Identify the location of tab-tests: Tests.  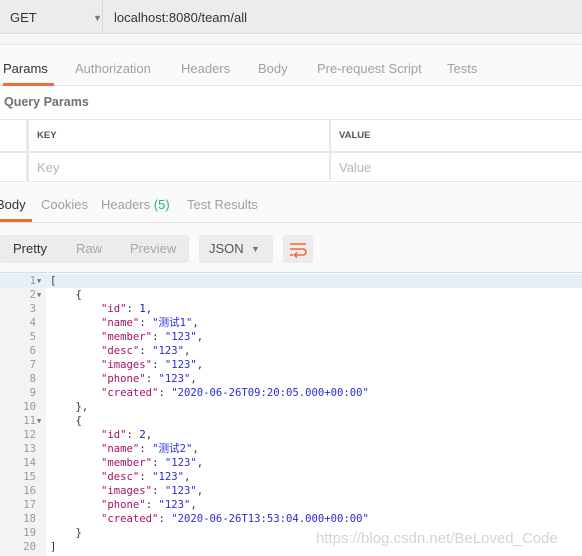
(462, 66).